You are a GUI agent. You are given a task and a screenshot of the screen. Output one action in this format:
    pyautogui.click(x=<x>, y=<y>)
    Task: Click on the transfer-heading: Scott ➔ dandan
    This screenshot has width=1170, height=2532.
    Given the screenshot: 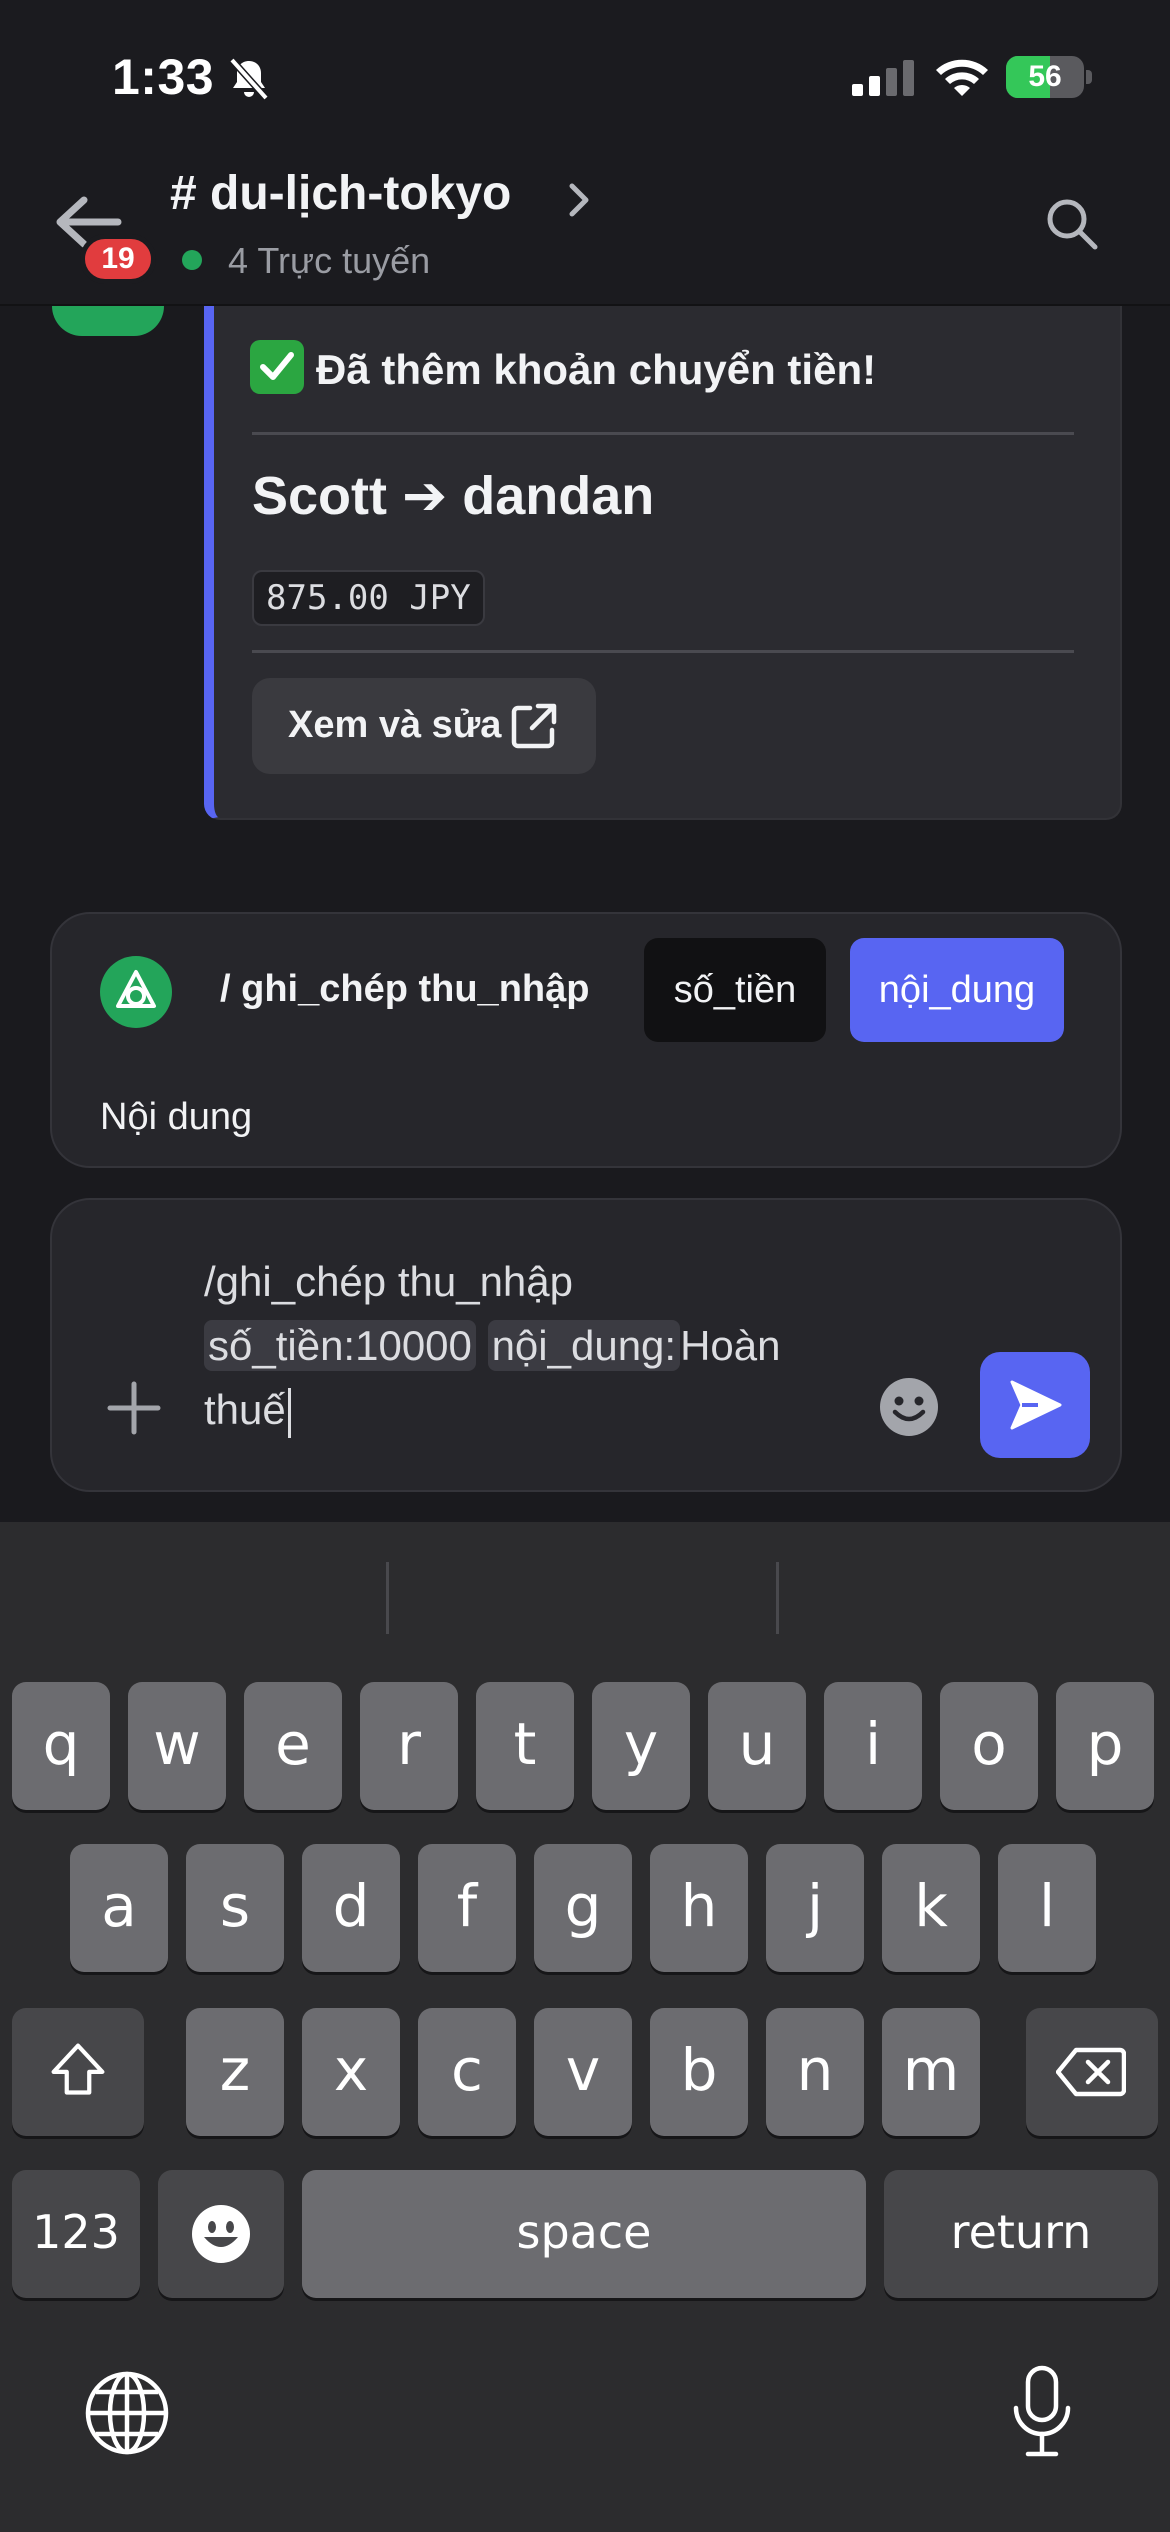 What is the action you would take?
    pyautogui.click(x=453, y=496)
    